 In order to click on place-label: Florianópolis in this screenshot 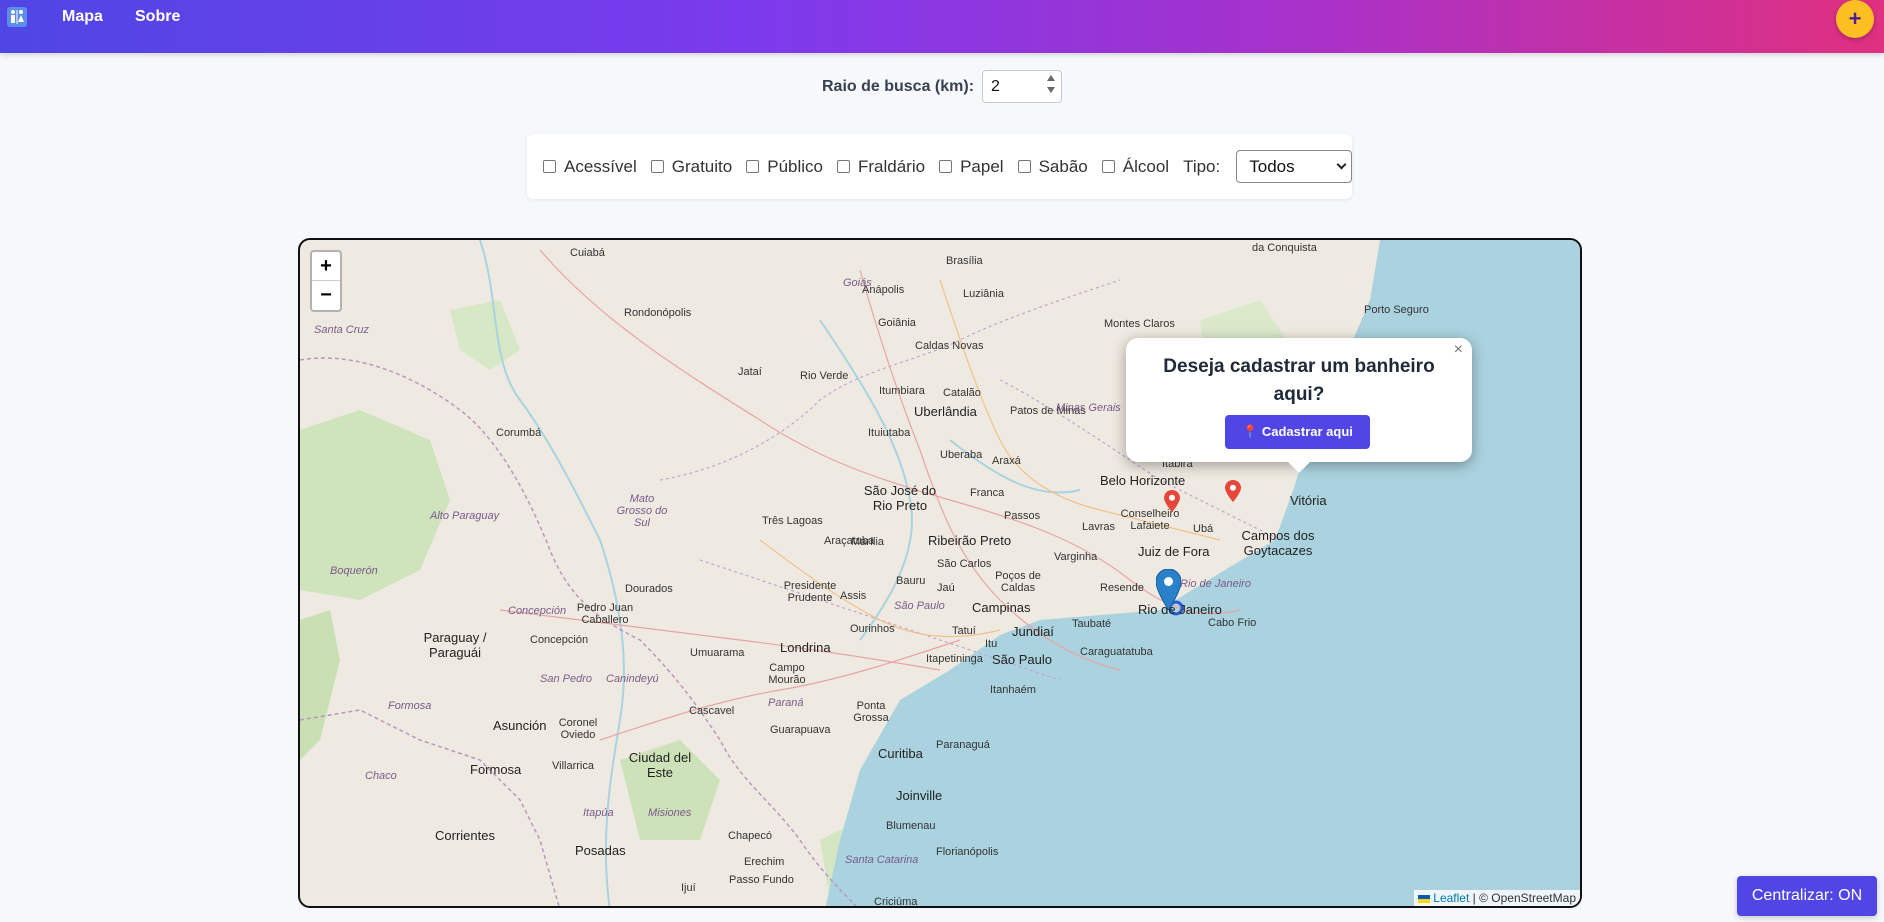, I will do `click(967, 852)`.